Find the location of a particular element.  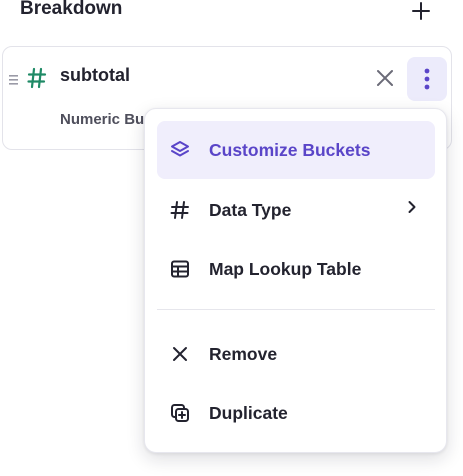

plus-icon is located at coordinates (421, 11).